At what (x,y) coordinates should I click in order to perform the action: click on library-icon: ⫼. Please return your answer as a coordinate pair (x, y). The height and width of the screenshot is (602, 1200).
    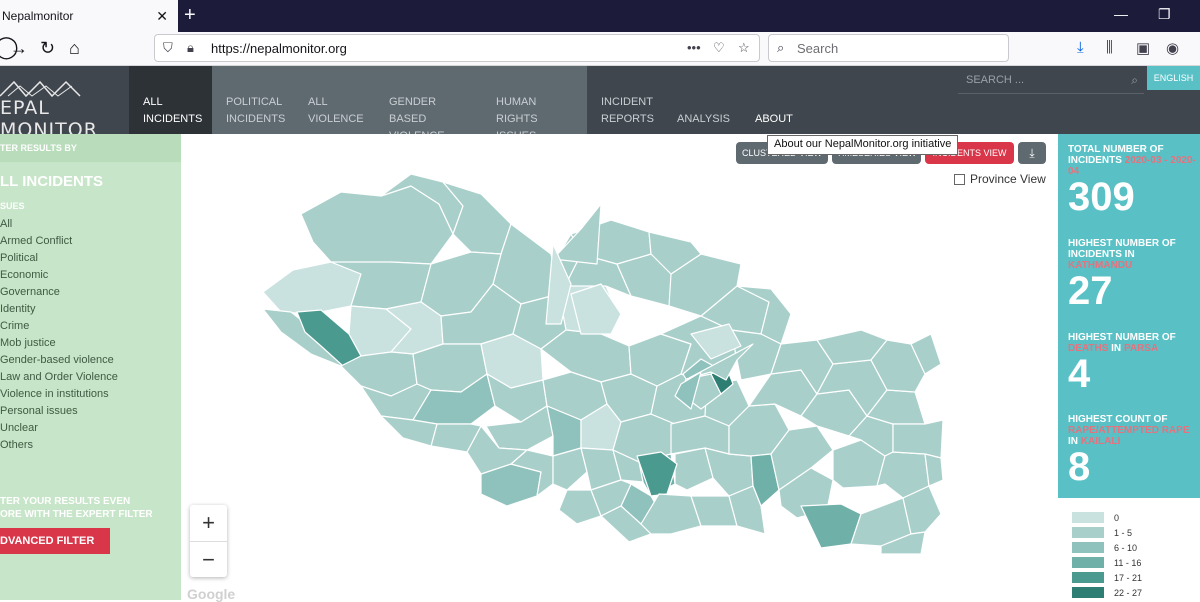
    Looking at the image, I should click on (1109, 47).